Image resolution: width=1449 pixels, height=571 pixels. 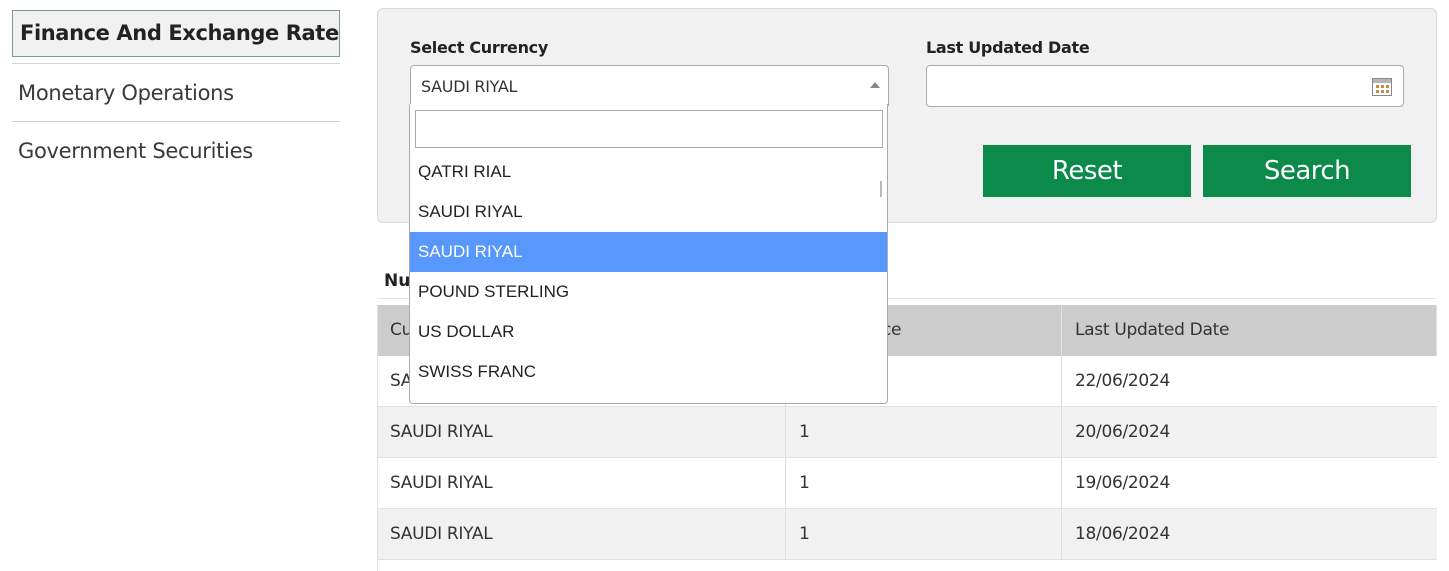 I want to click on sidebar-item-monetary-operations: Monetary Operations, so click(x=176, y=93).